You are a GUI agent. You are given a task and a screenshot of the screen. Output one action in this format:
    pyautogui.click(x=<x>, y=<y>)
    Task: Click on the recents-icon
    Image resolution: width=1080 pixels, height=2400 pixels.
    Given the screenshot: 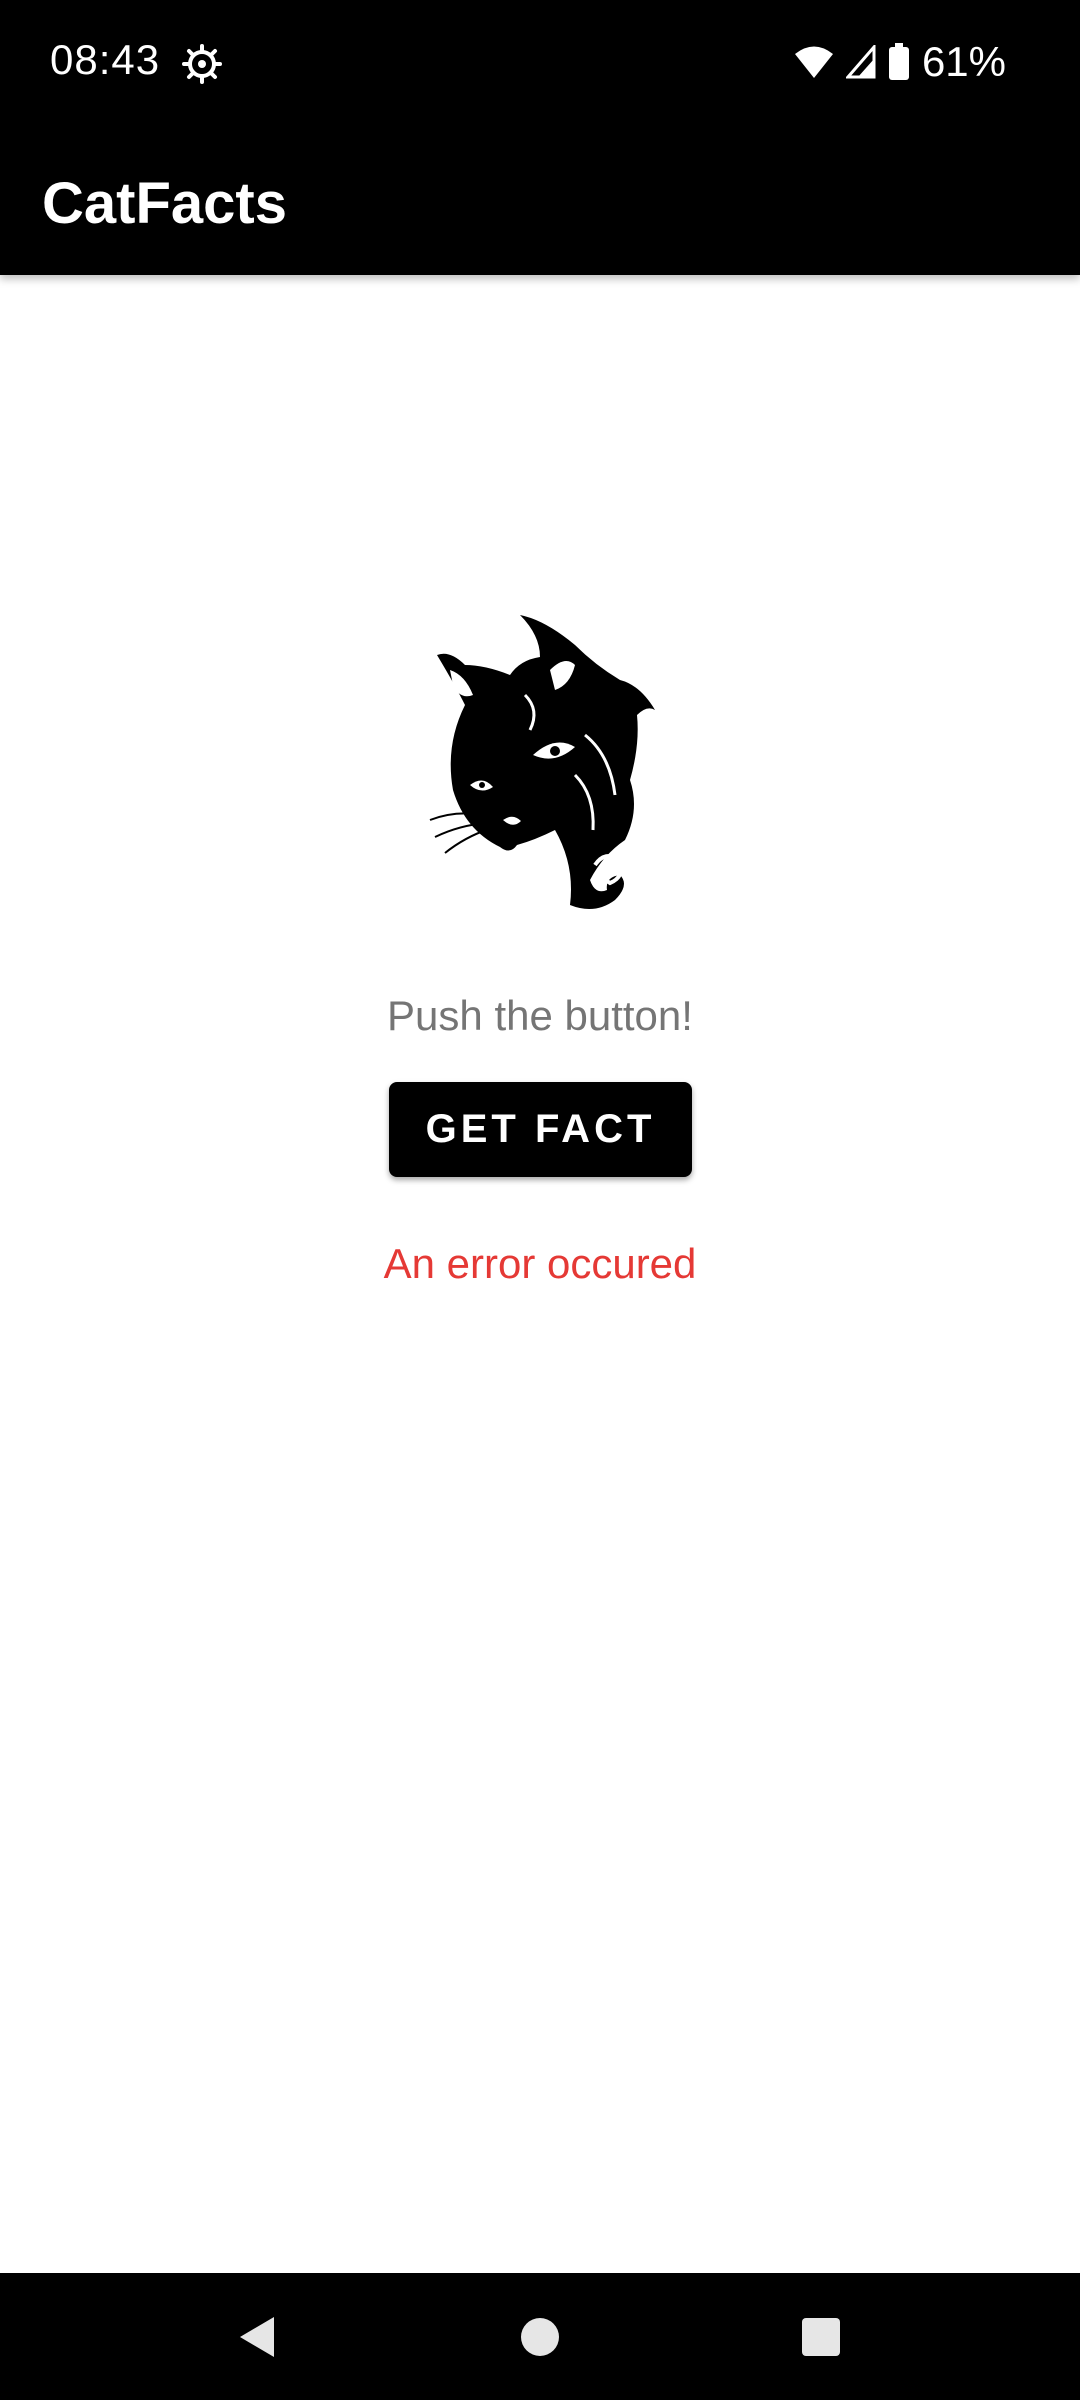 What is the action you would take?
    pyautogui.click(x=821, y=2336)
    